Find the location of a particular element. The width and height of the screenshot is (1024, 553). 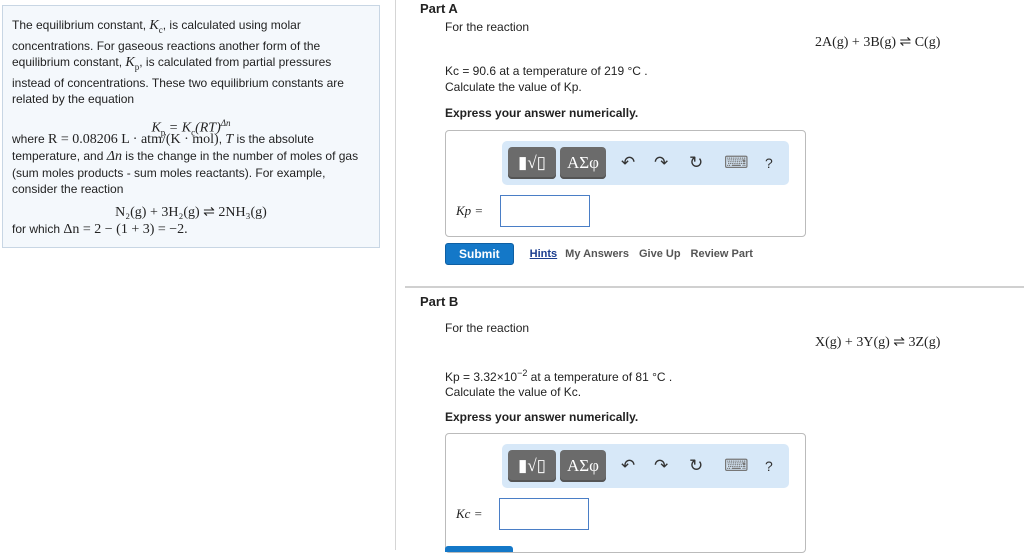

part-divider is located at coordinates (714, 287).